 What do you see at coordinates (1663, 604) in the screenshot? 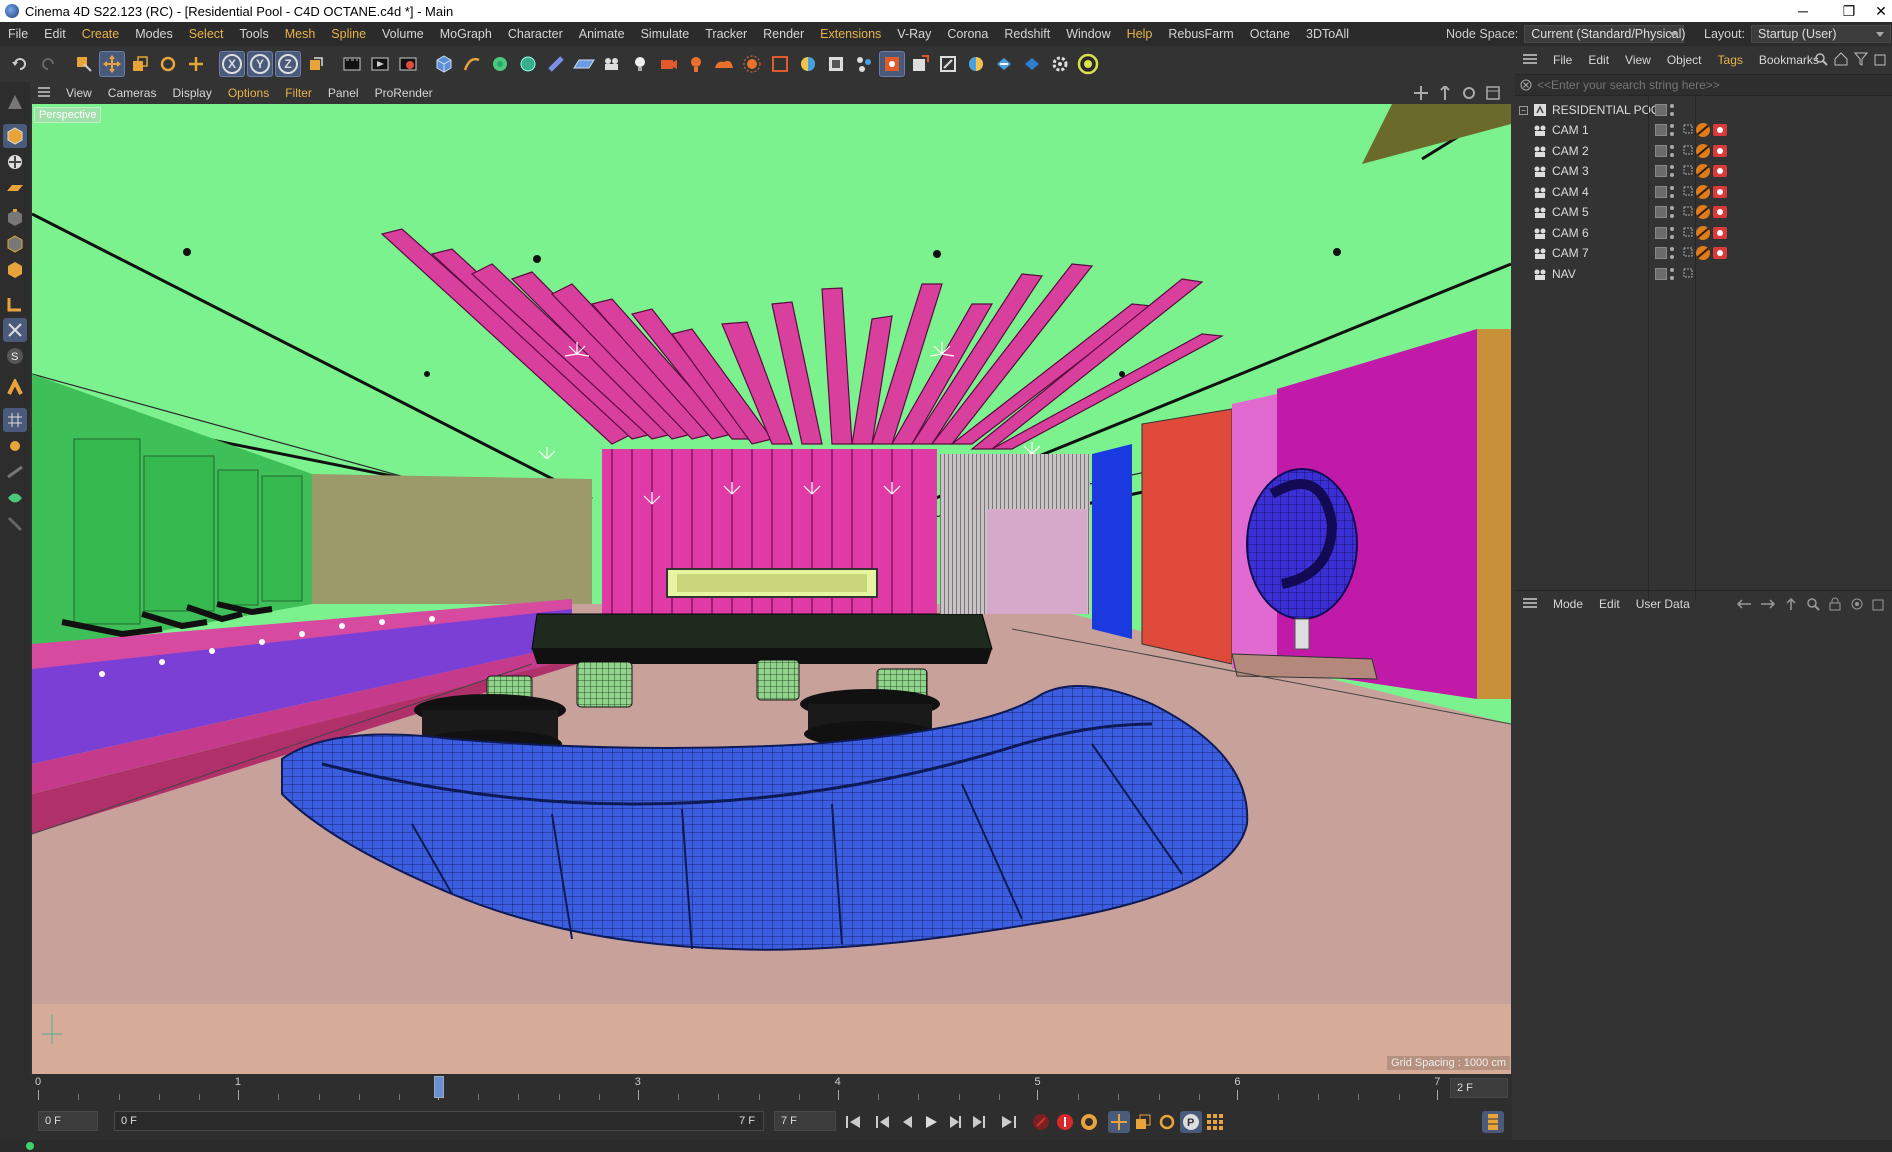
I see `attribute-manager-menu-user-data: User Data` at bounding box center [1663, 604].